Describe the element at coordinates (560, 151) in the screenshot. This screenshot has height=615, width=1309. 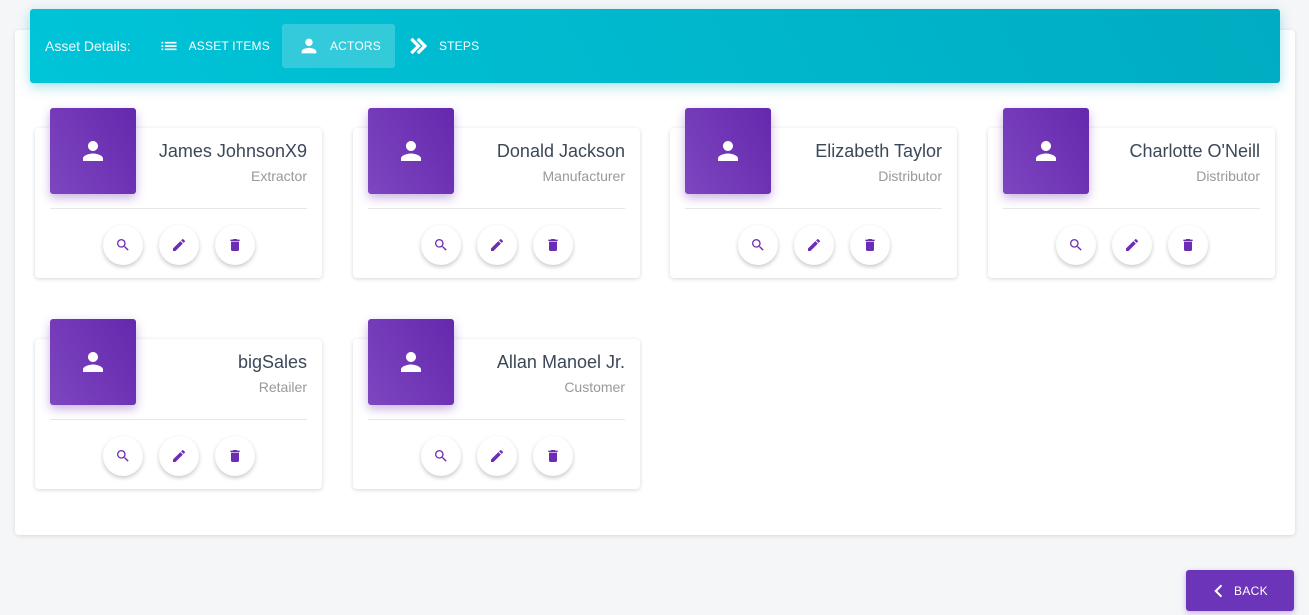
I see `actor-name: Donald Jackson` at that location.